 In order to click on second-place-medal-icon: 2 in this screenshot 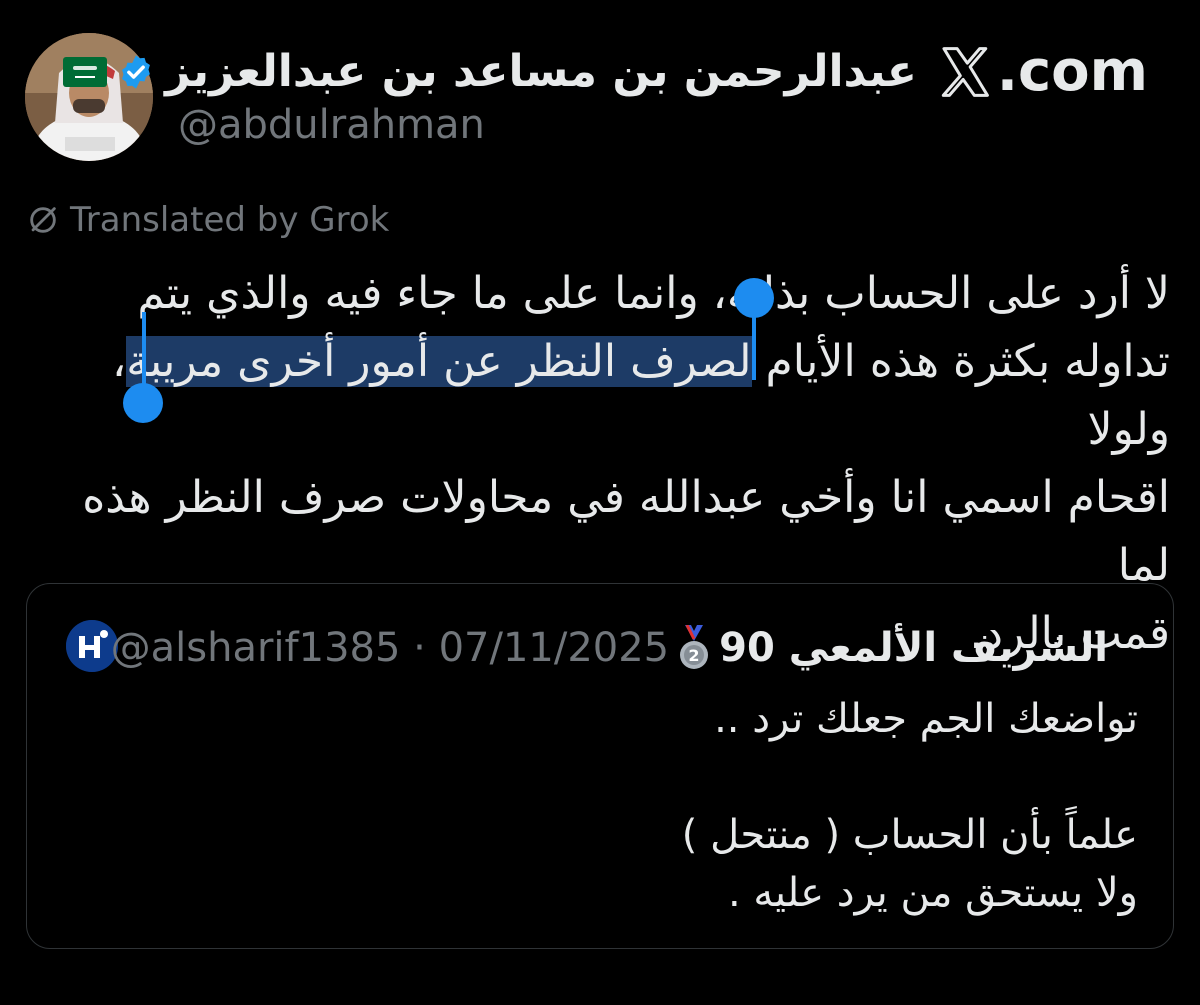, I will do `click(694, 647)`.